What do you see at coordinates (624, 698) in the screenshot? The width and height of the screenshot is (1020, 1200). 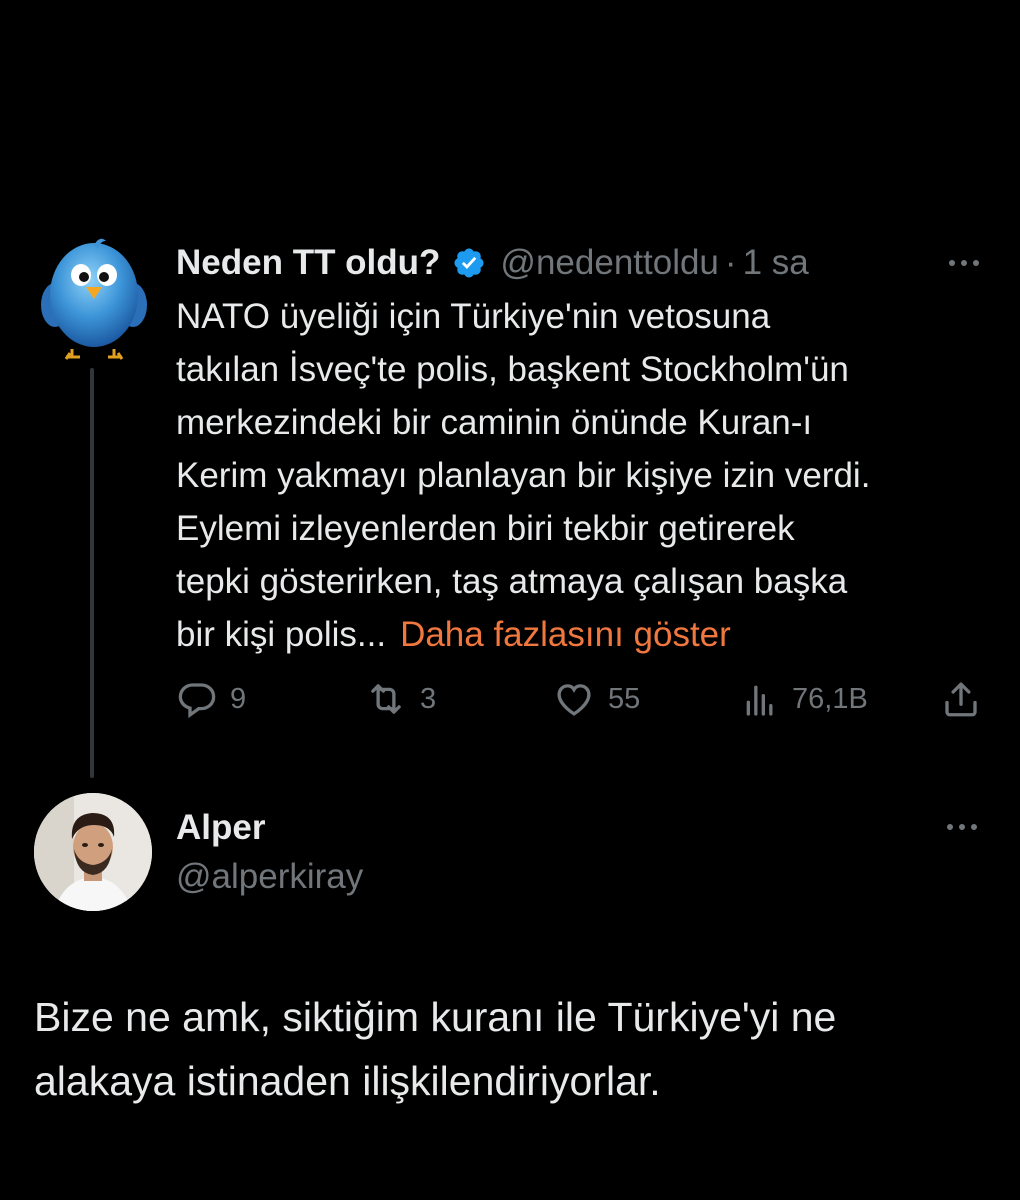 I see `like-count: 55` at bounding box center [624, 698].